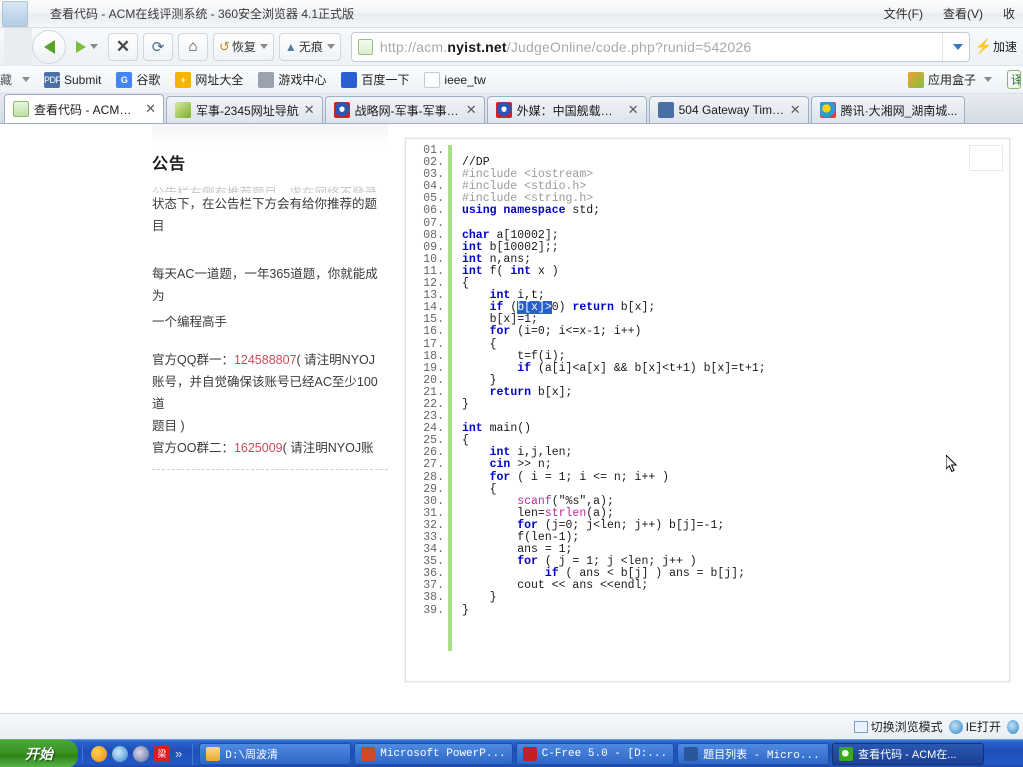 This screenshot has height=767, width=1023. Describe the element at coordinates (141, 753) in the screenshot. I see `explorer-icon` at that location.